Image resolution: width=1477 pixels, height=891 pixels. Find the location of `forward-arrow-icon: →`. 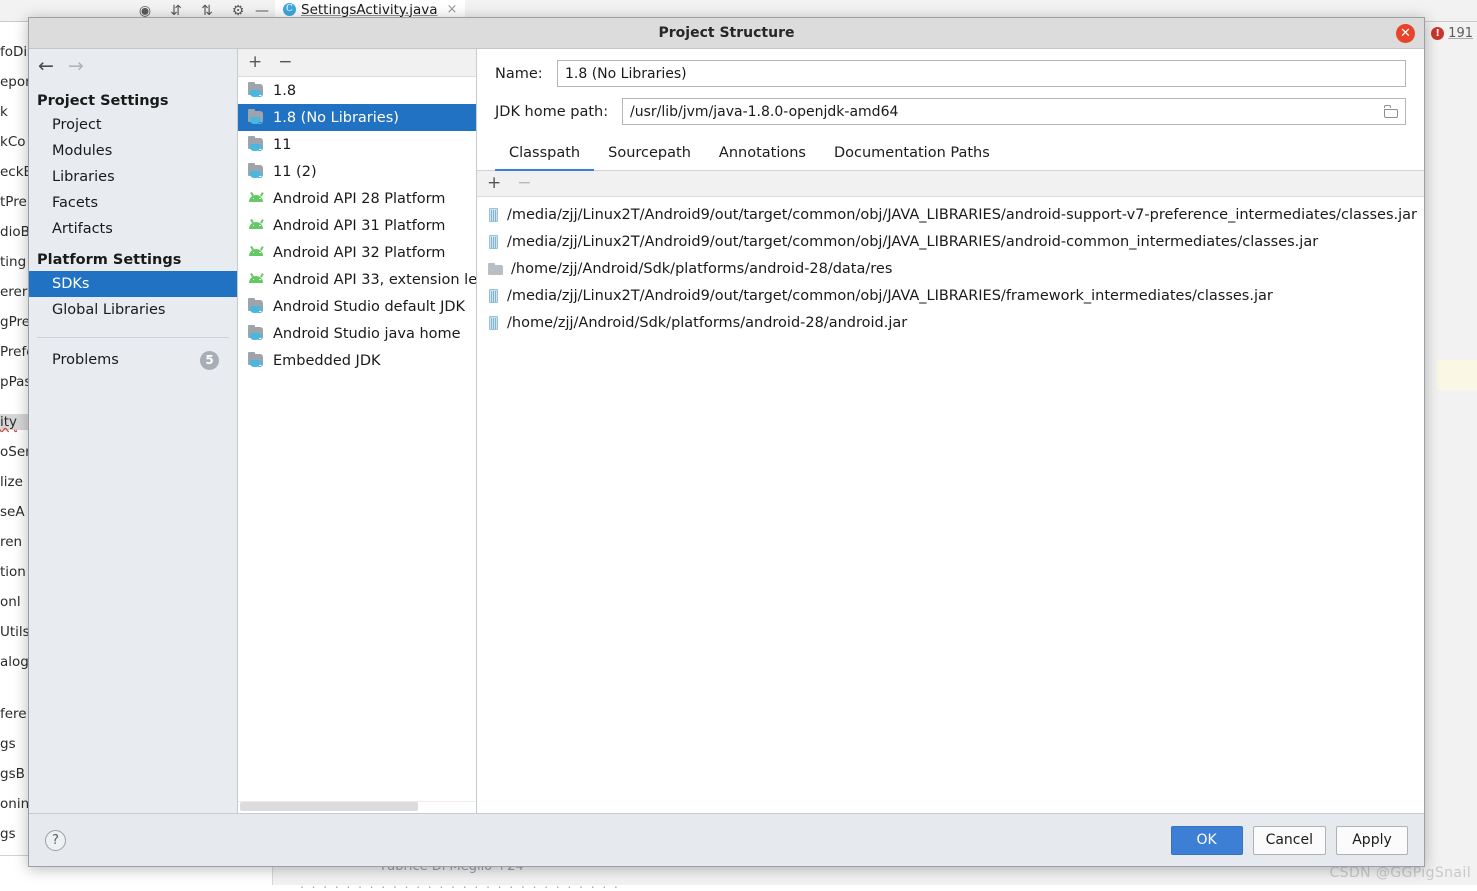

forward-arrow-icon: → is located at coordinates (76, 66).